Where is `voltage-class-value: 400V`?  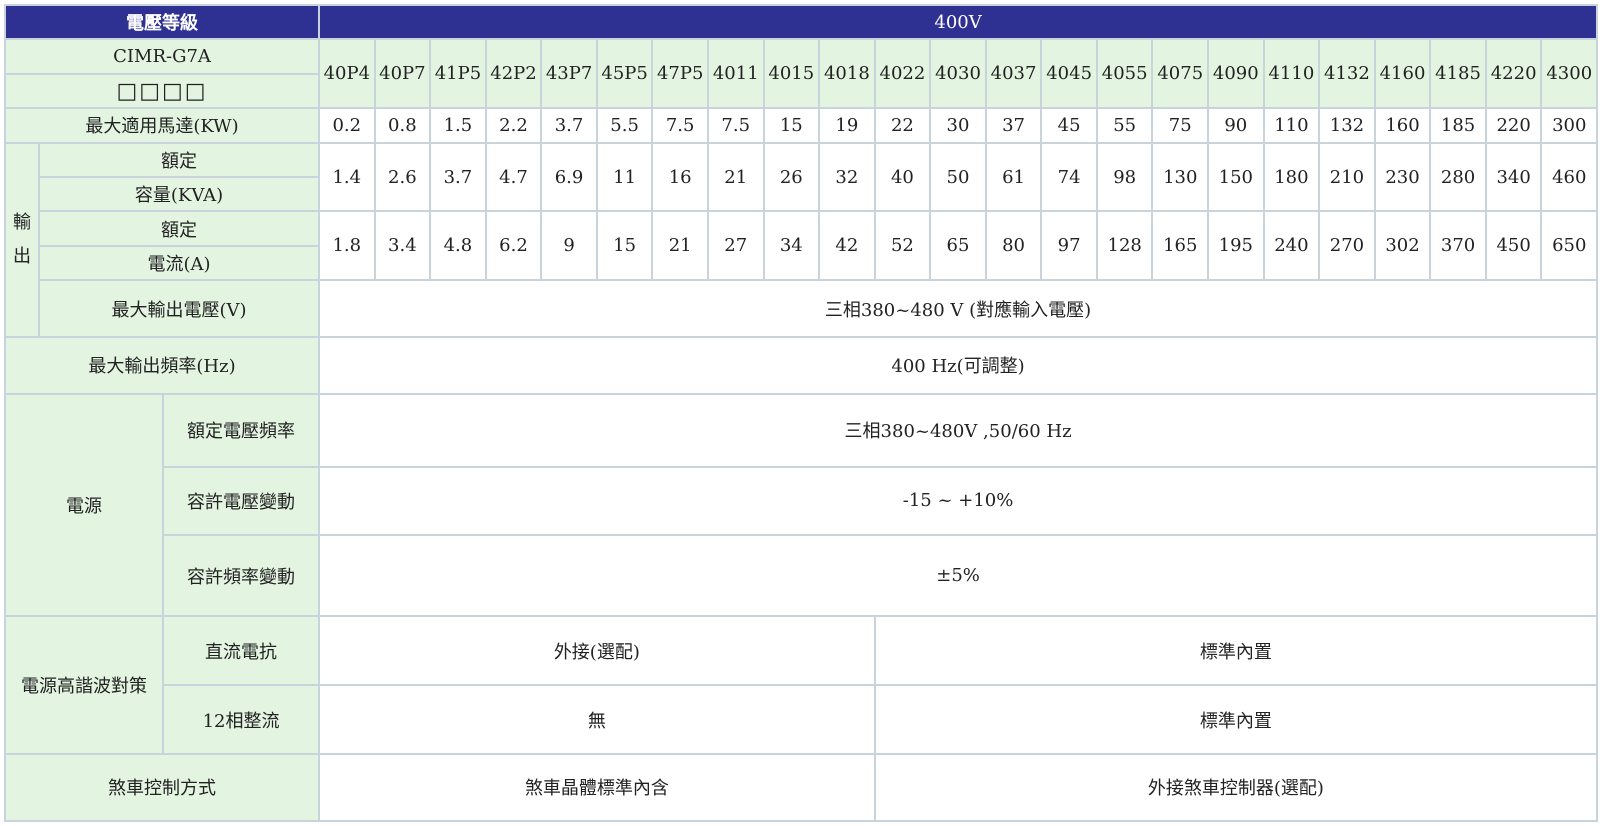 voltage-class-value: 400V is located at coordinates (958, 22).